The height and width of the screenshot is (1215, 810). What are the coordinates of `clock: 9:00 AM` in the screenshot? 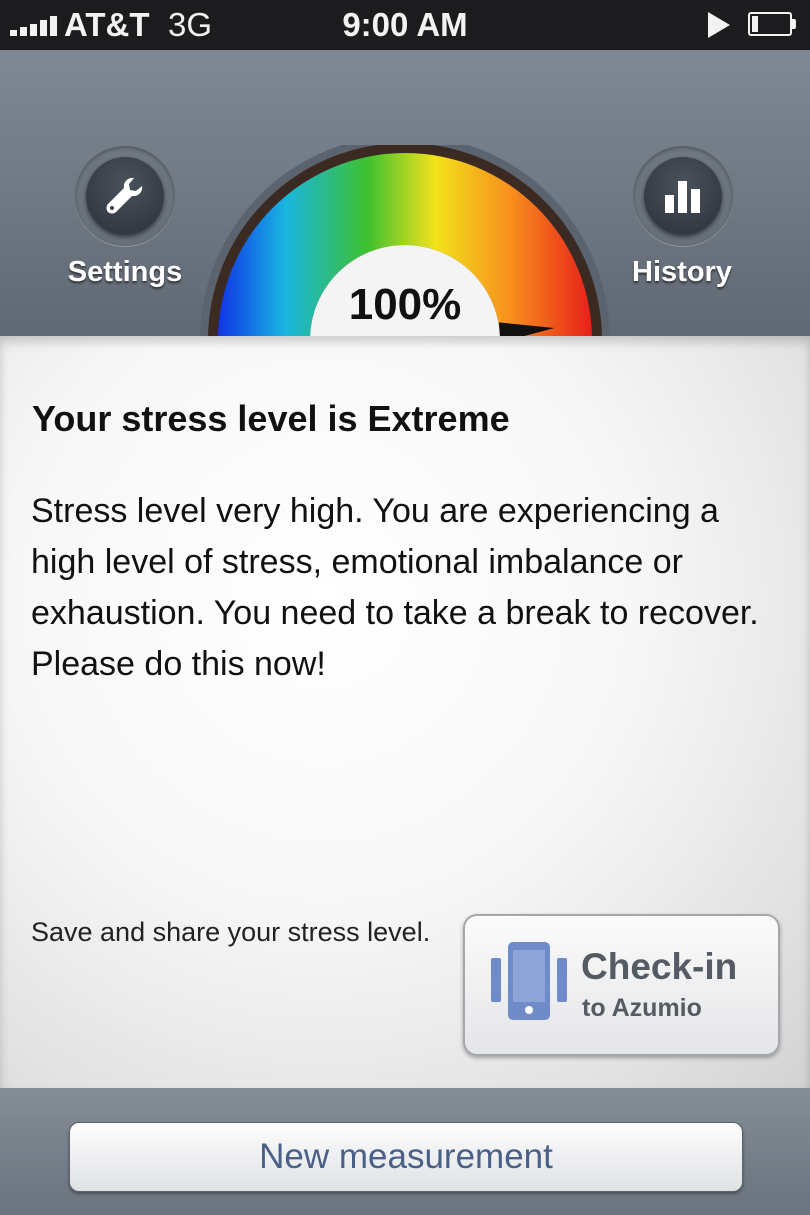 It's located at (405, 24).